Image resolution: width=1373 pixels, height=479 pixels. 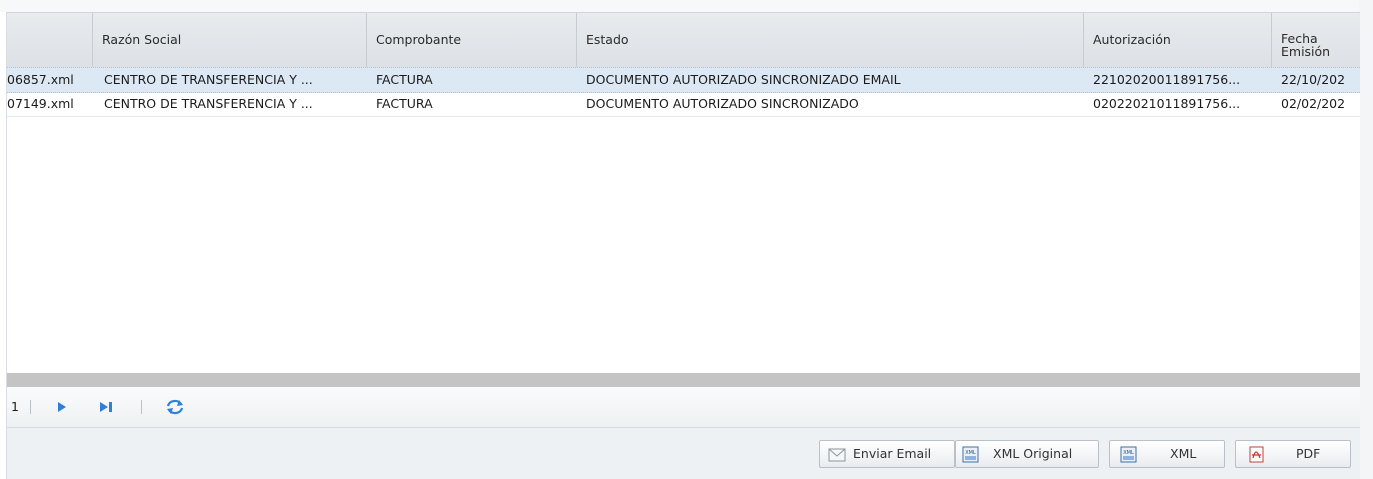 I want to click on next-page-icon, so click(x=62, y=407).